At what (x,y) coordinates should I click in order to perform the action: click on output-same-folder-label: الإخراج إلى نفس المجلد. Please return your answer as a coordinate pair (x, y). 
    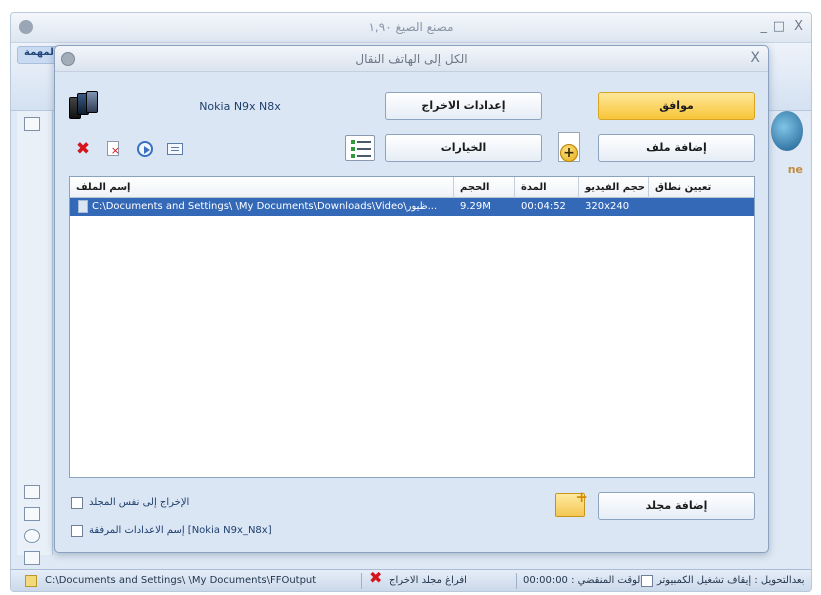
    Looking at the image, I should click on (139, 502).